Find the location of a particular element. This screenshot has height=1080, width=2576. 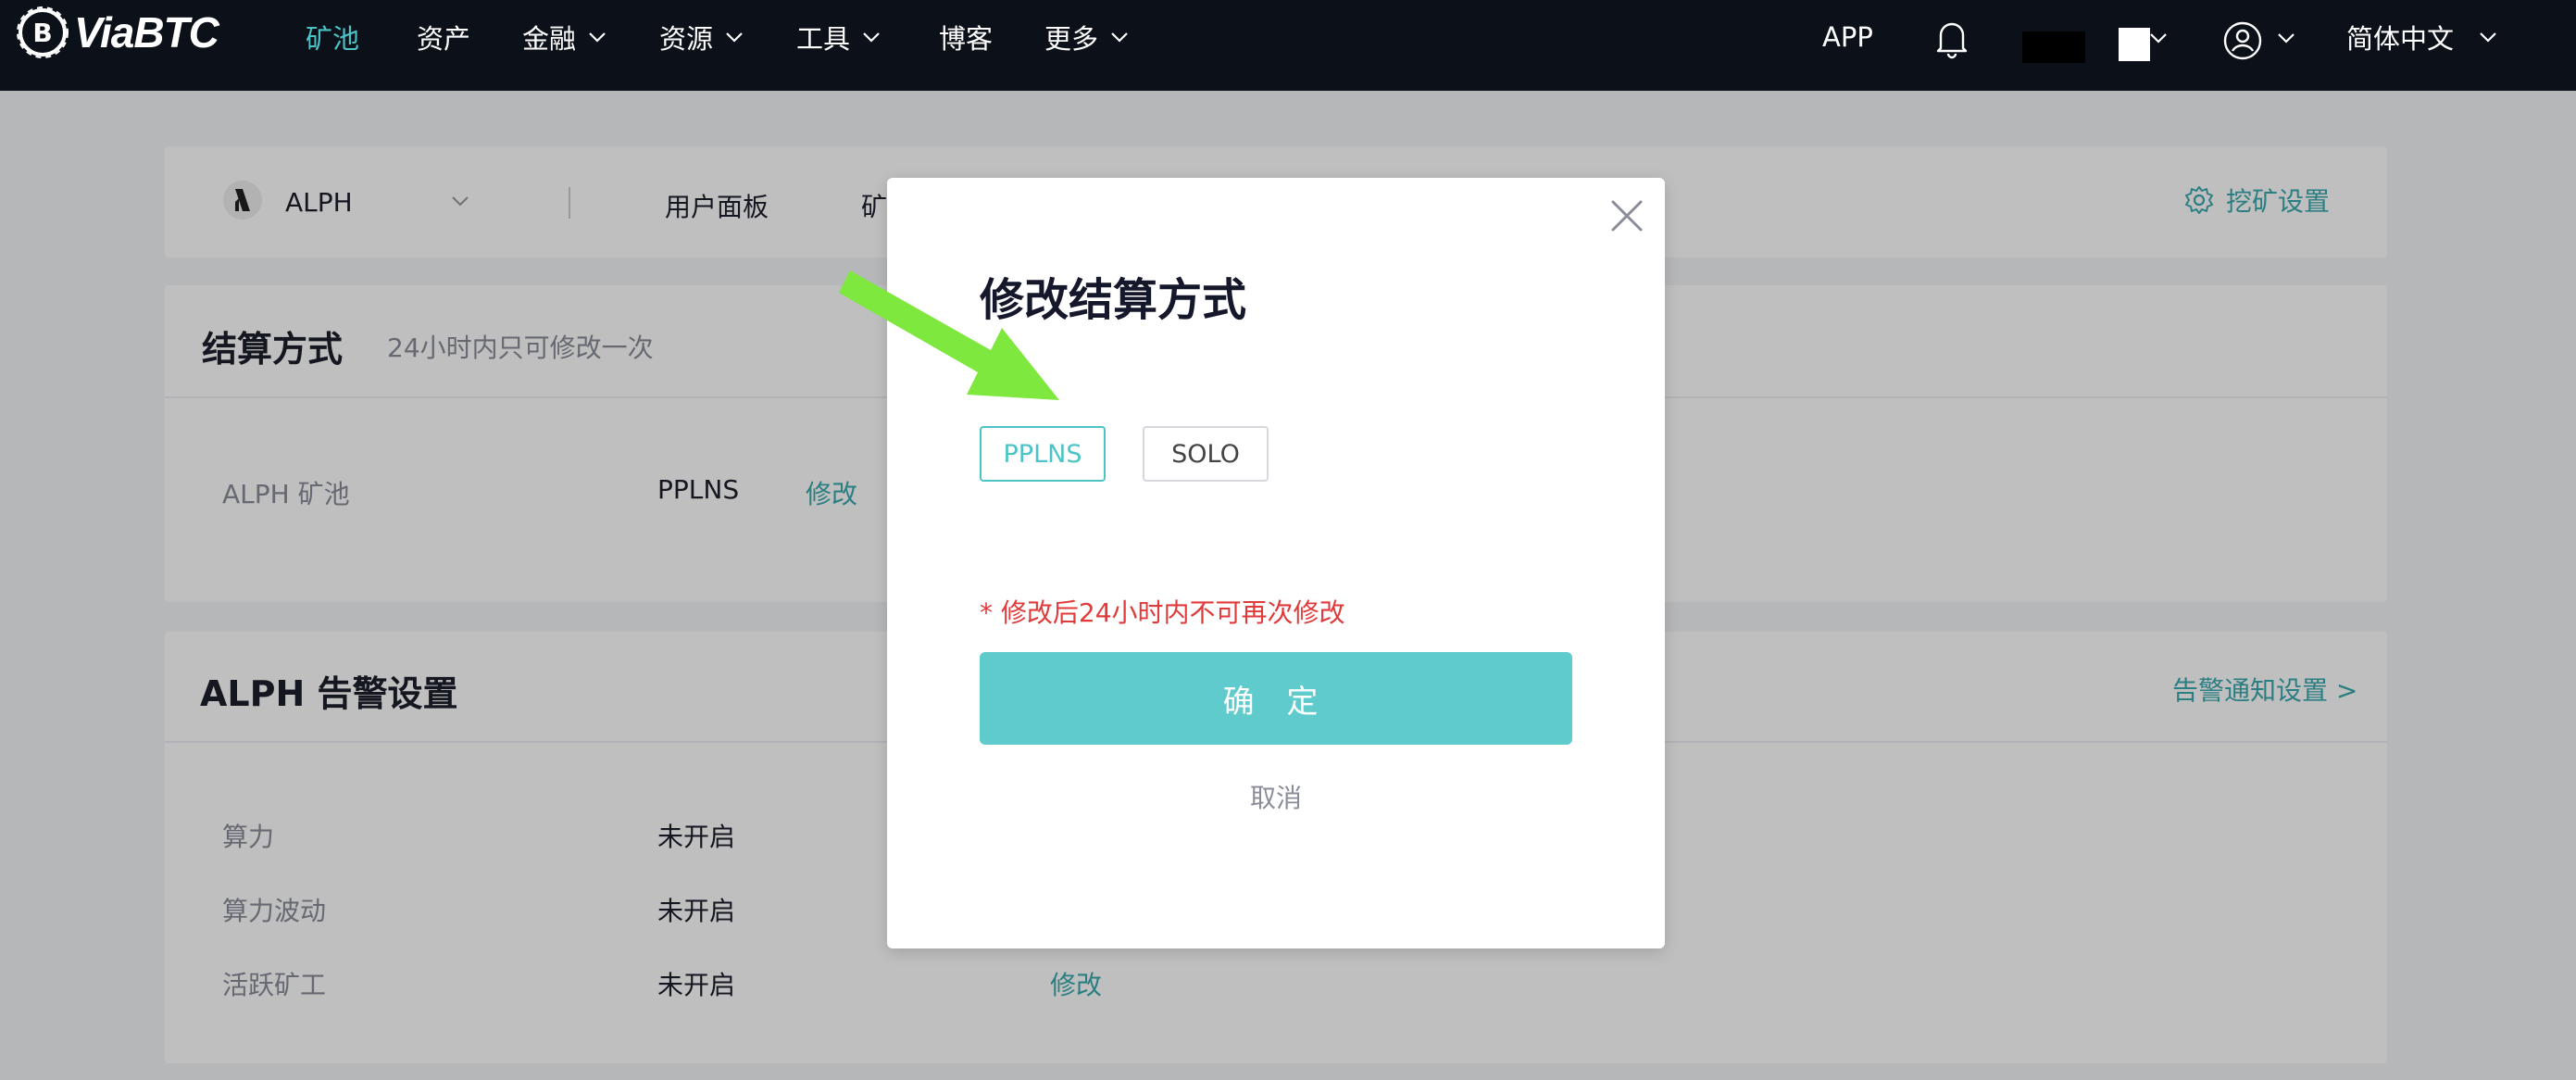

confirm-button: 确 定 is located at coordinates (1276, 699).